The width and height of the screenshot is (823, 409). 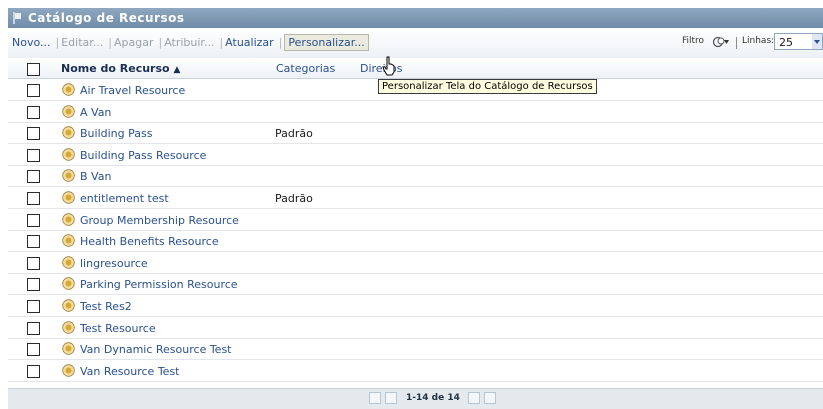 I want to click on previous-page-icon, so click(x=391, y=398).